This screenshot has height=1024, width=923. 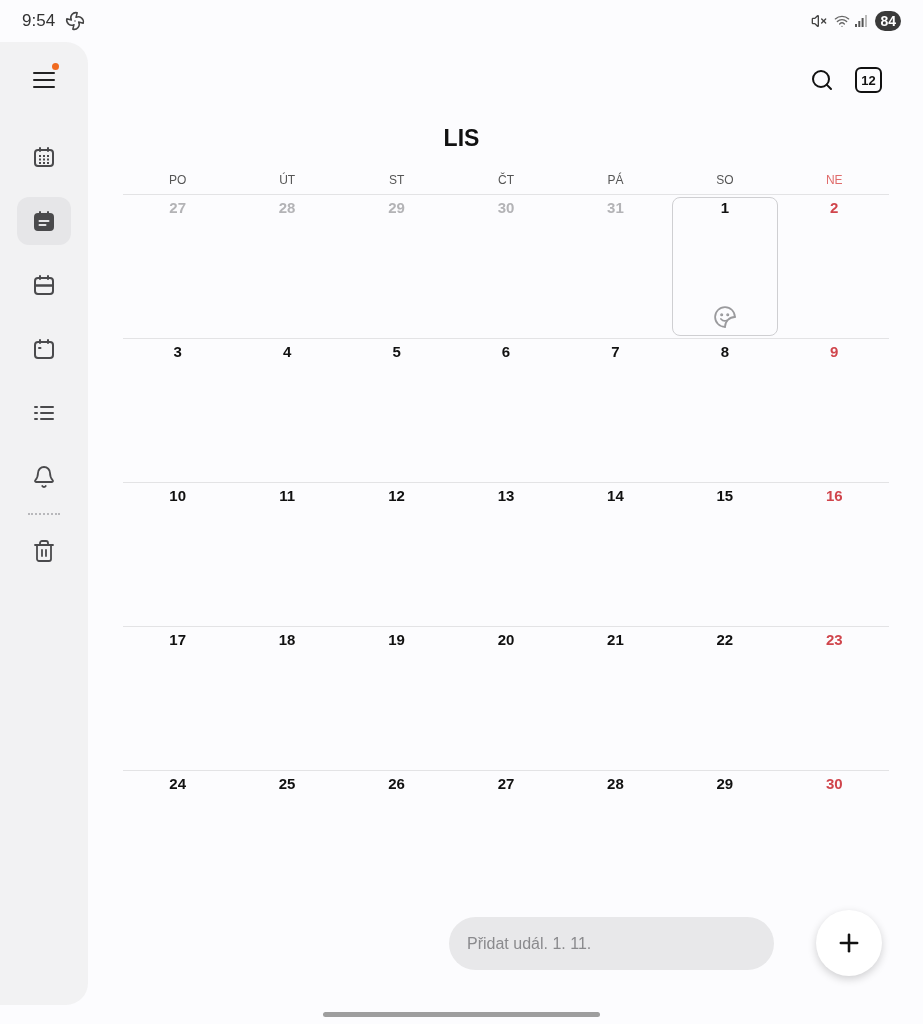 I want to click on day-cell: 1, so click(x=725, y=266).